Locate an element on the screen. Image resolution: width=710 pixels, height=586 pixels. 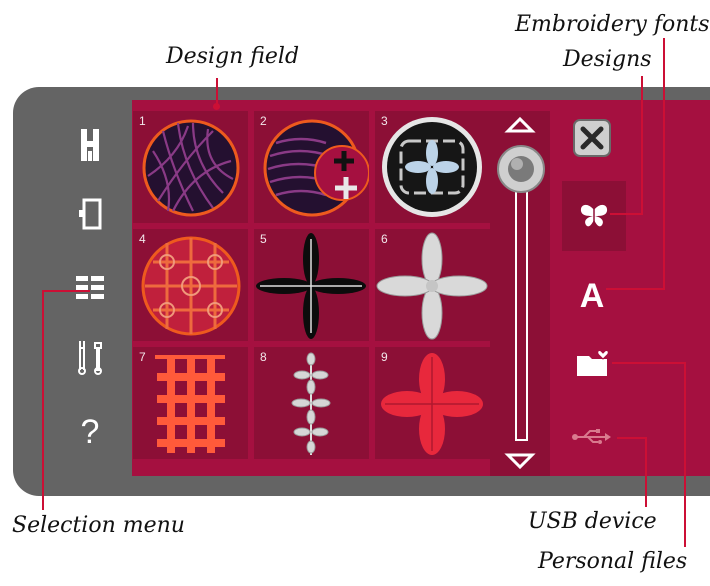
design-3-thumbnail is located at coordinates (432, 167).